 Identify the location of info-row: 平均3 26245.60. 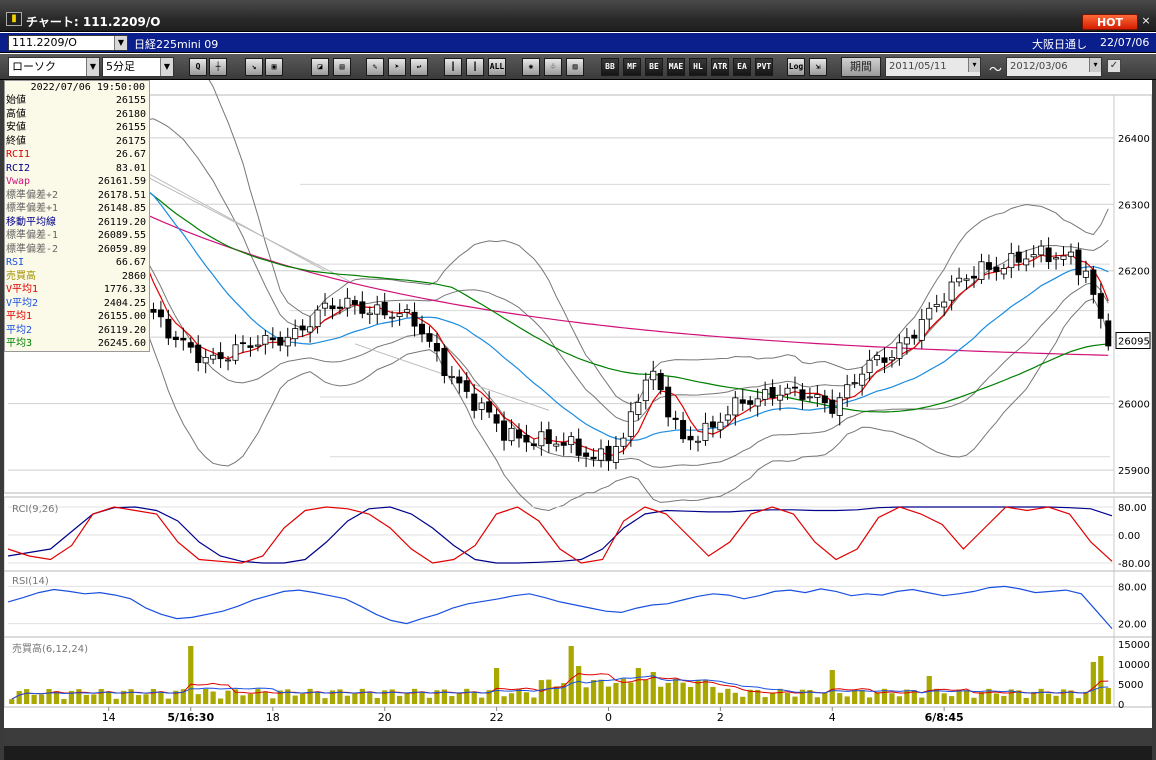
(77, 344).